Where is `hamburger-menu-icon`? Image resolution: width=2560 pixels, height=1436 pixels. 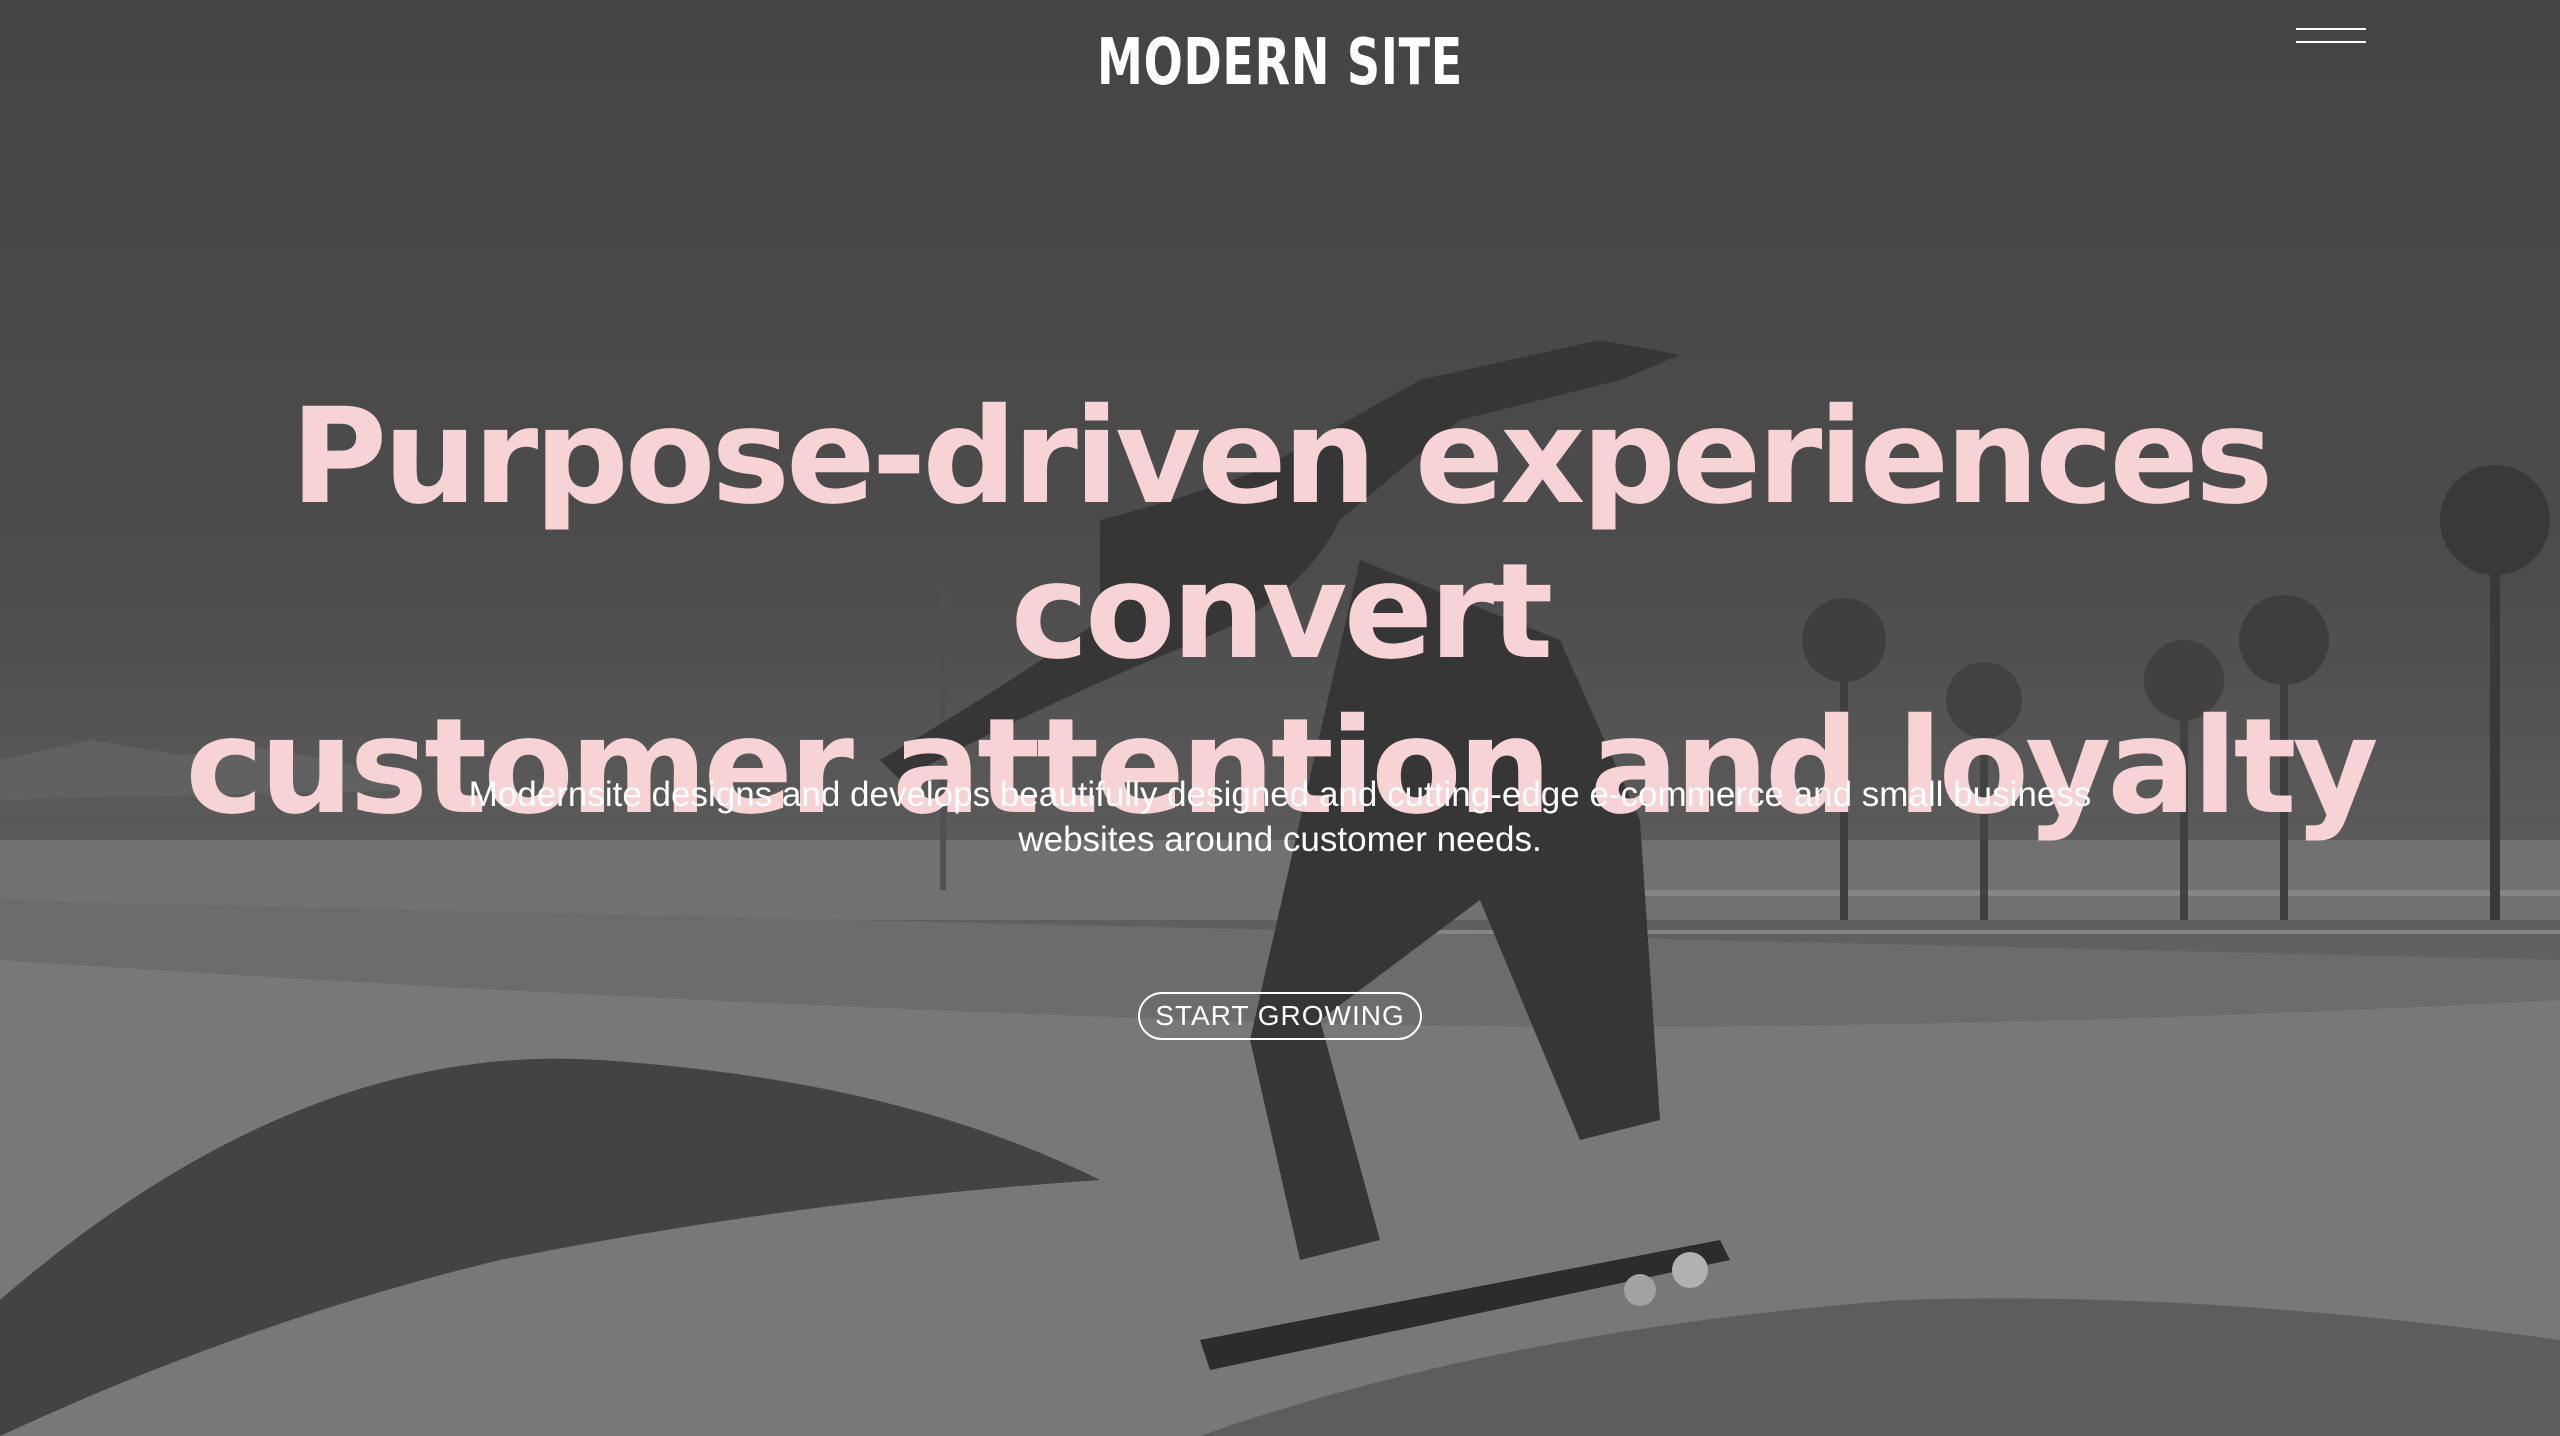 hamburger-menu-icon is located at coordinates (2334, 36).